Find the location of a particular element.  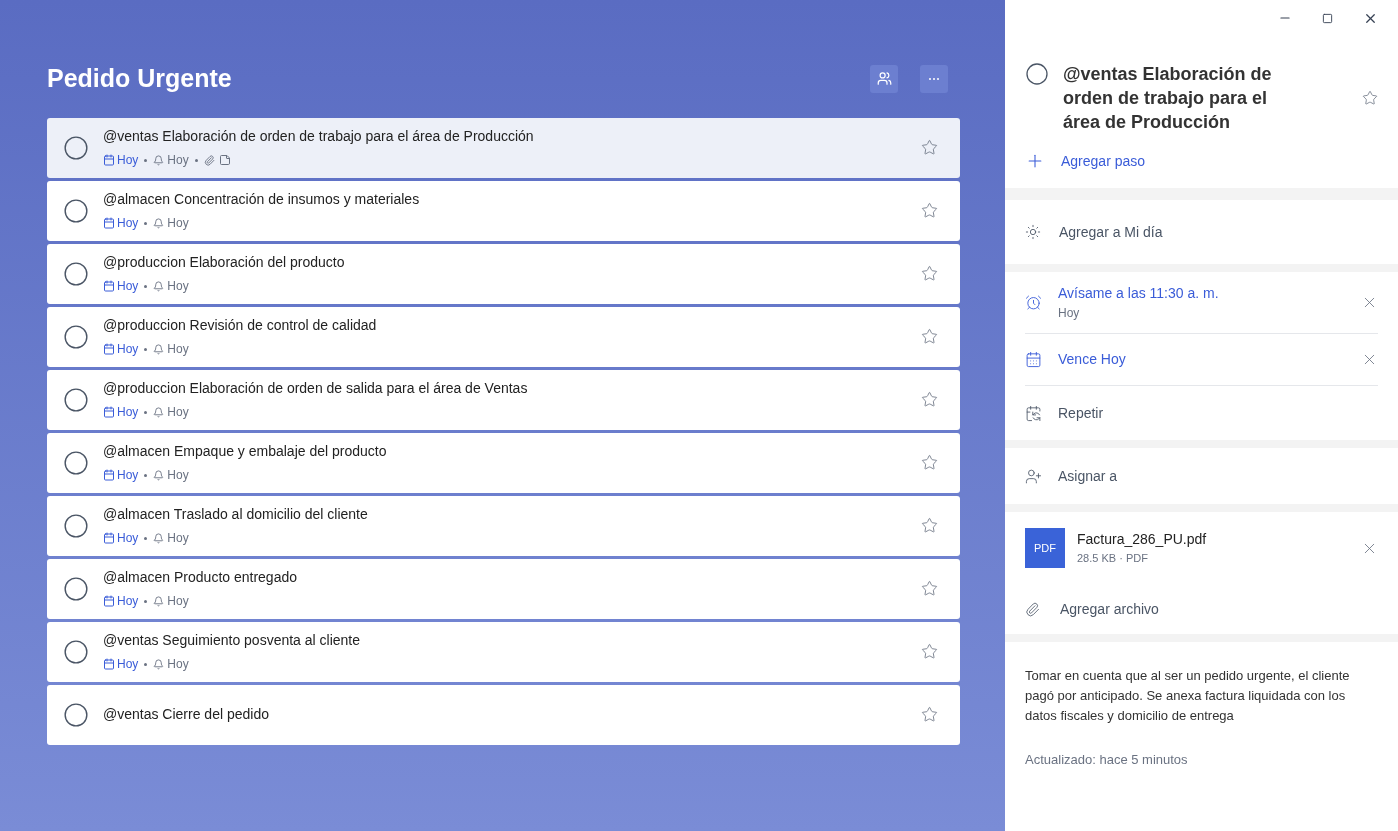

task-row: @almacen Producto entregado Hoy Hoy is located at coordinates (503, 588).